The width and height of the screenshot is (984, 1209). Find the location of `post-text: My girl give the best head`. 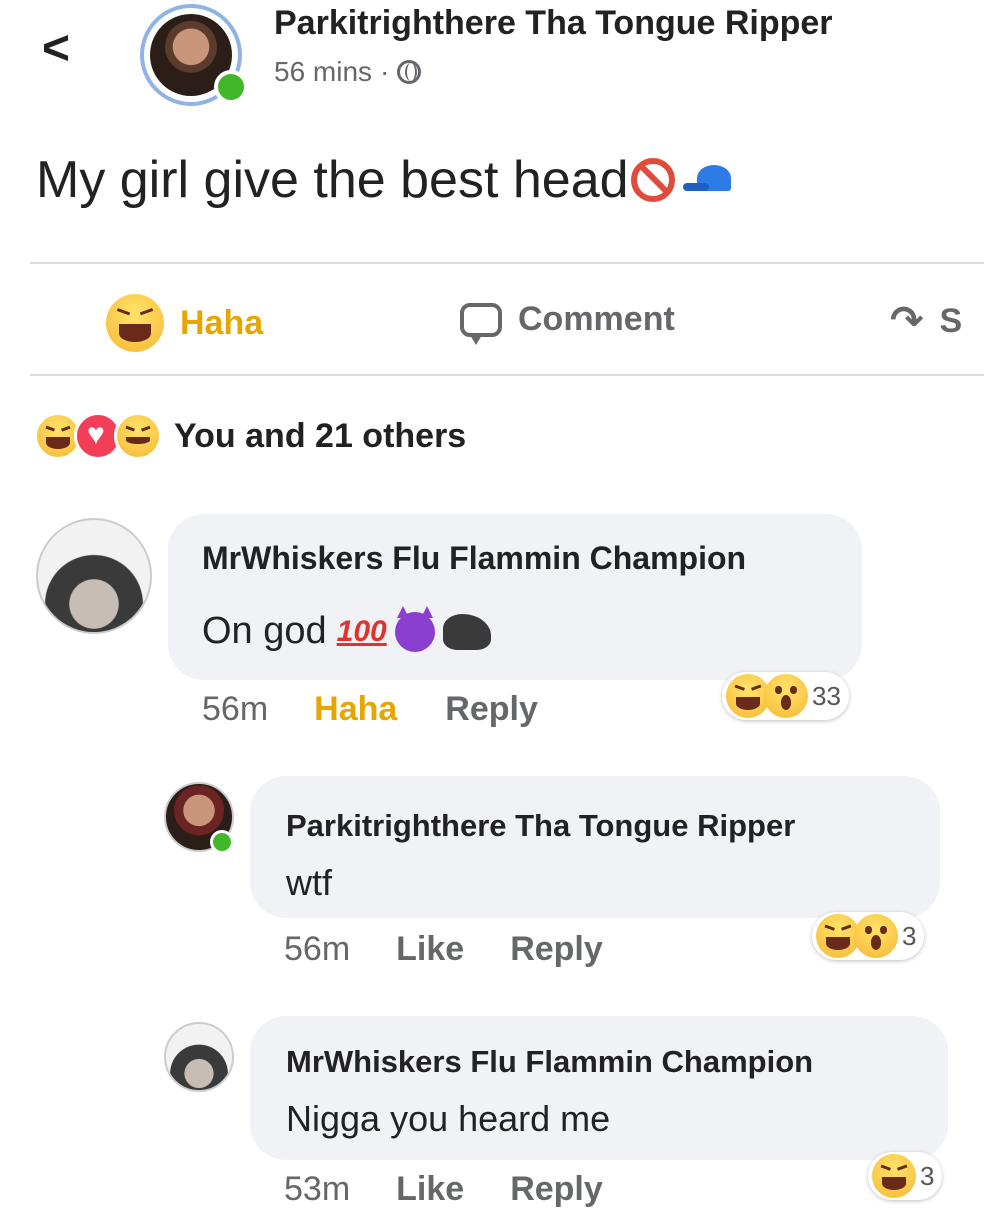

post-text: My girl give the best head is located at coordinates (384, 180).